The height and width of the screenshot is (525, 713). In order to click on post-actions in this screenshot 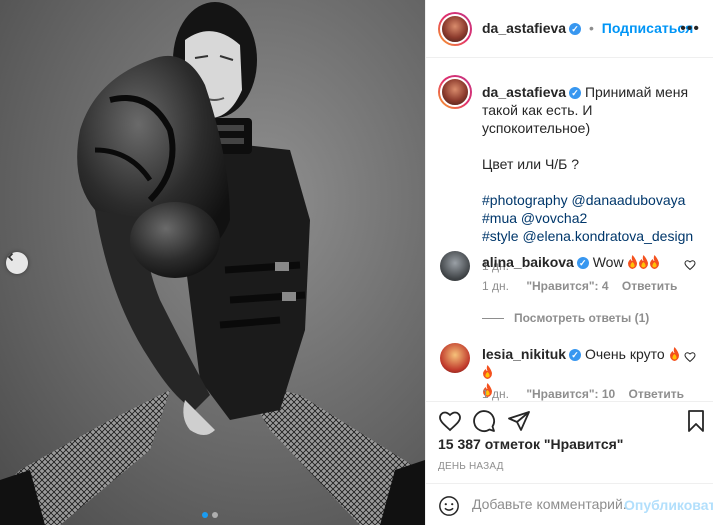, I will do `click(569, 419)`.